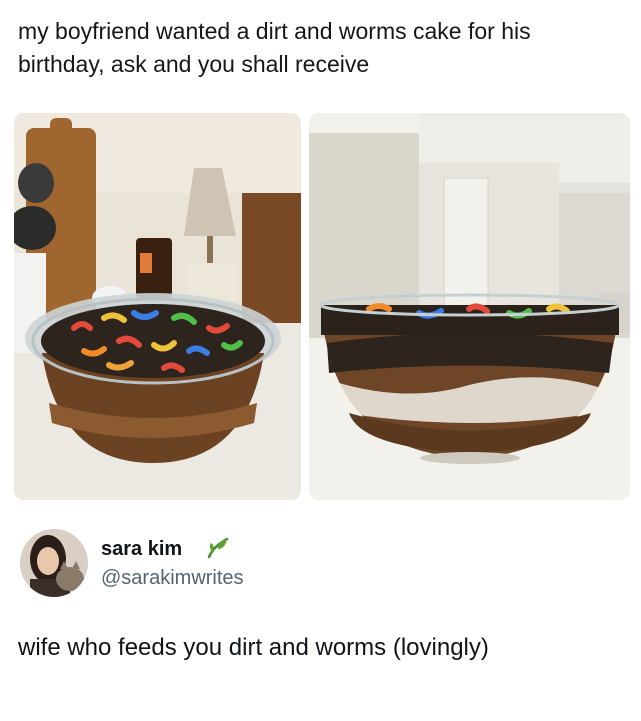 The image size is (641, 721). Describe the element at coordinates (172, 578) in the screenshot. I see `author-handle: @sarakimwrites` at that location.